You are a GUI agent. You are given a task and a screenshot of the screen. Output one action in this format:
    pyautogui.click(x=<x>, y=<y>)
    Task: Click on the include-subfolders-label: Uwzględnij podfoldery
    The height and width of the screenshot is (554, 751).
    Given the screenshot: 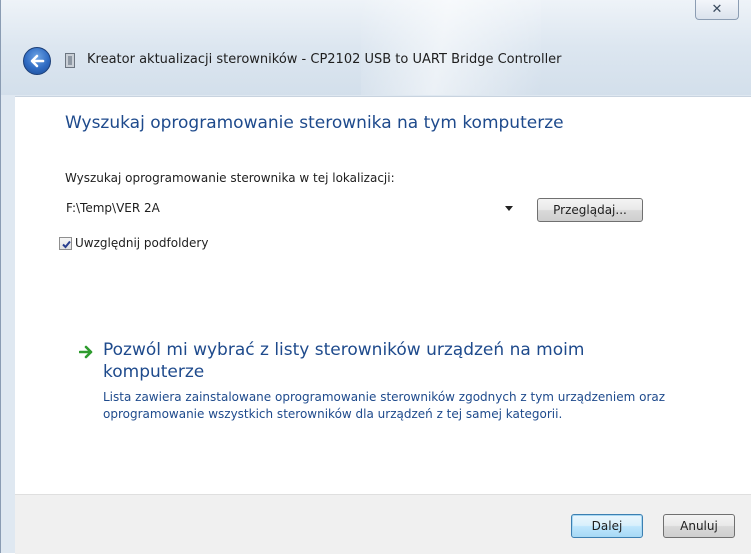 What is the action you would take?
    pyautogui.click(x=142, y=243)
    